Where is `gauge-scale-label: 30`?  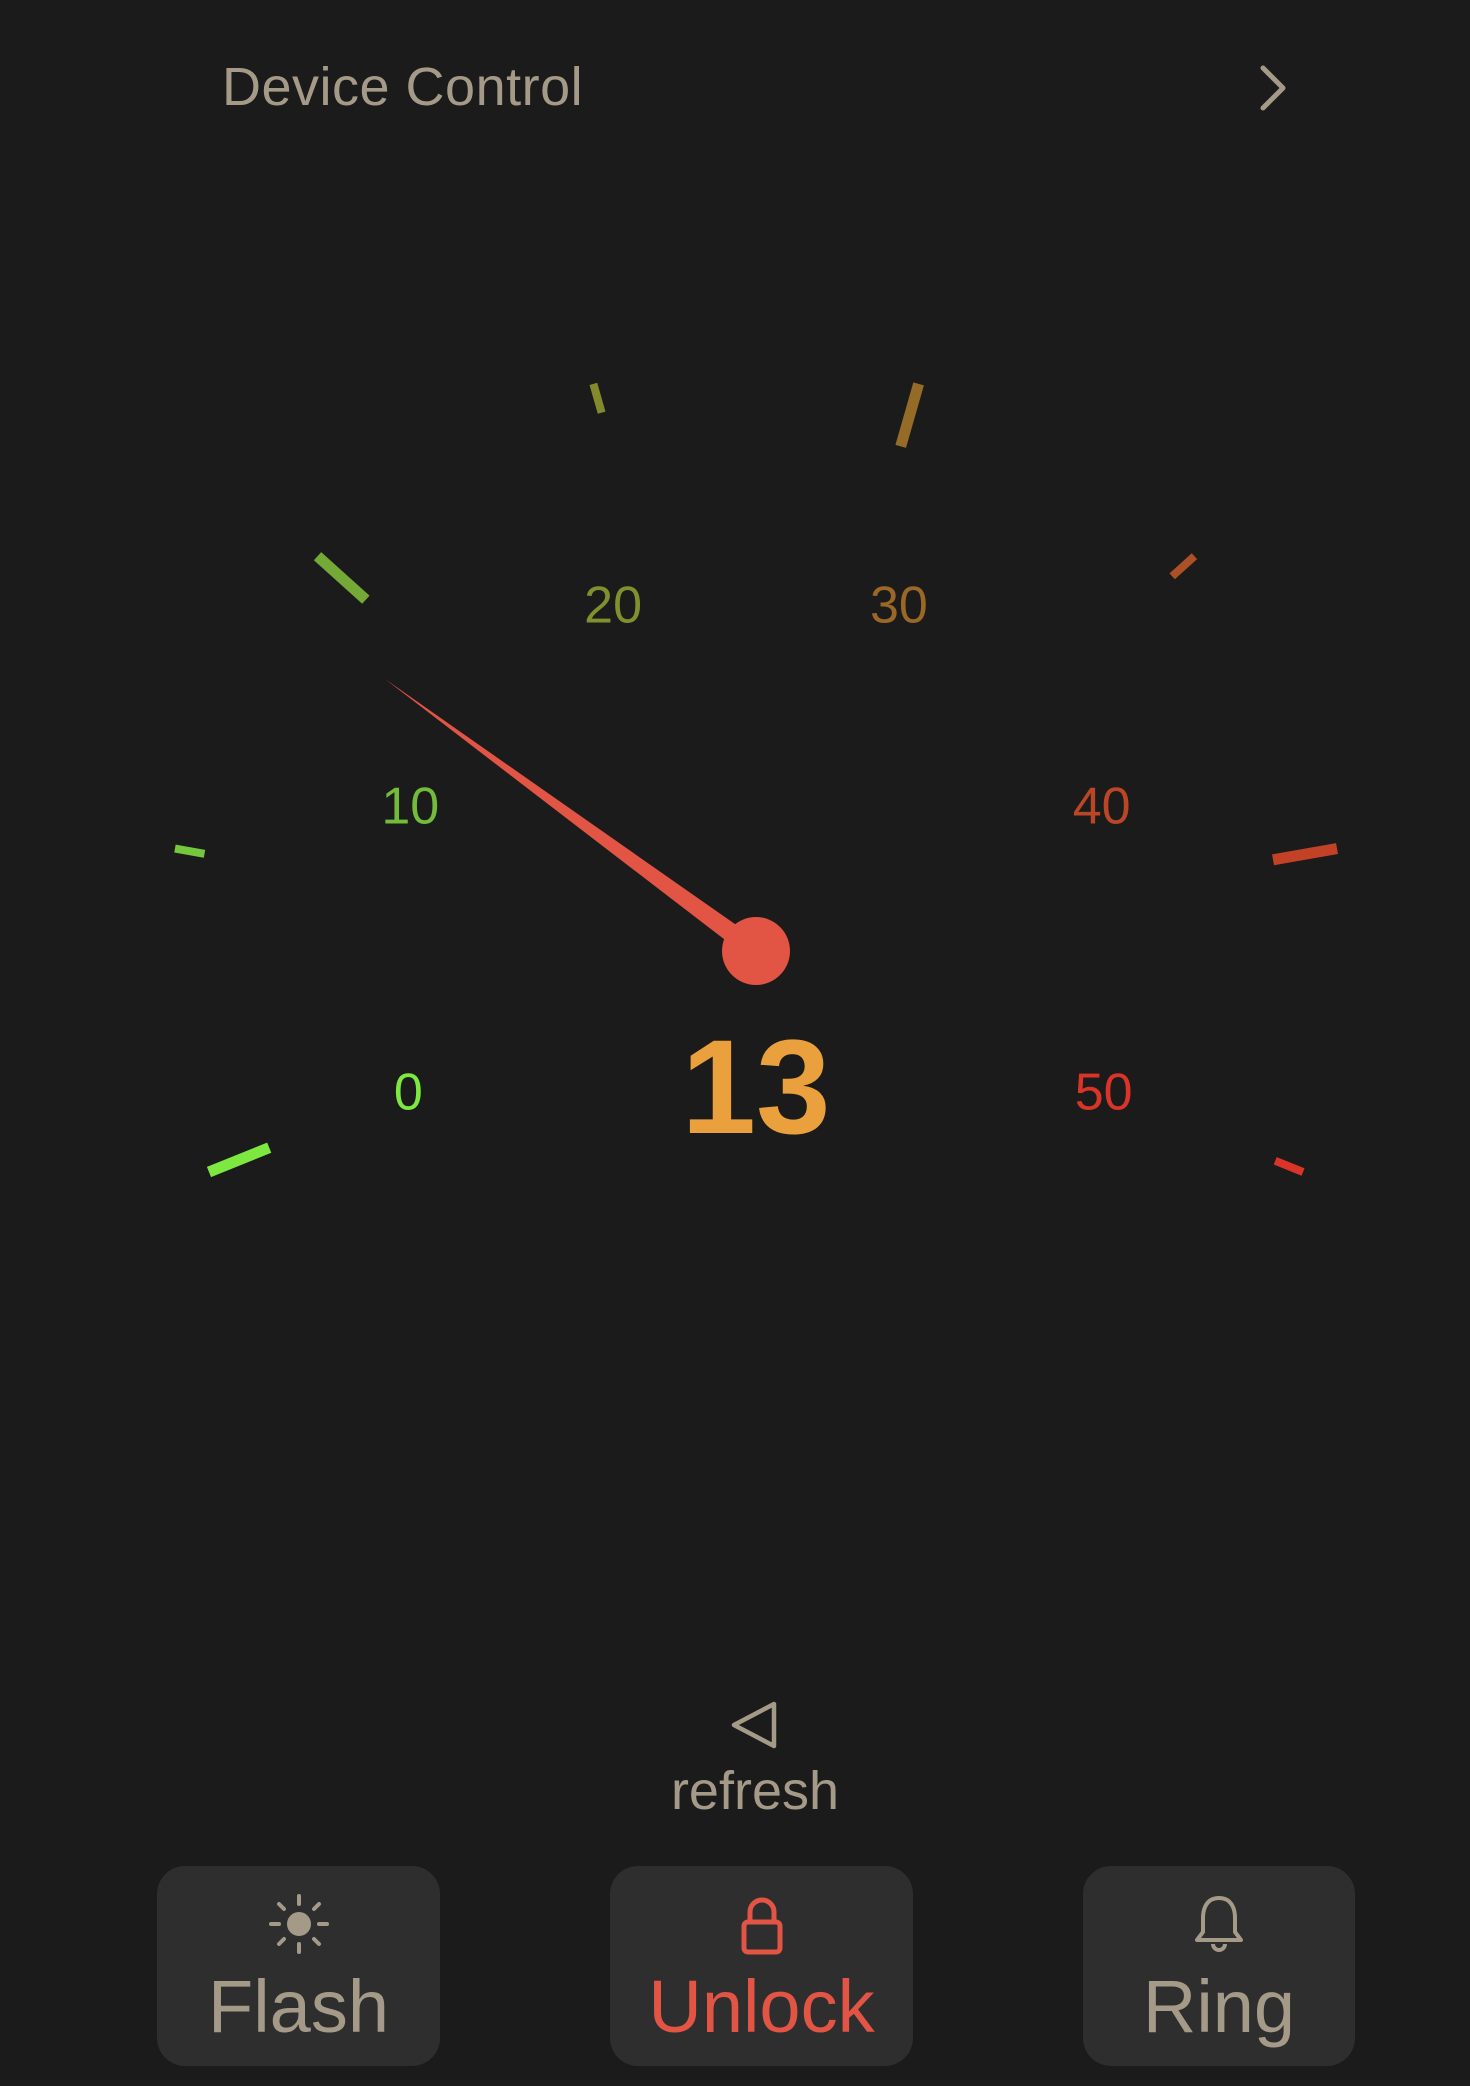
gauge-scale-label: 30 is located at coordinates (899, 605).